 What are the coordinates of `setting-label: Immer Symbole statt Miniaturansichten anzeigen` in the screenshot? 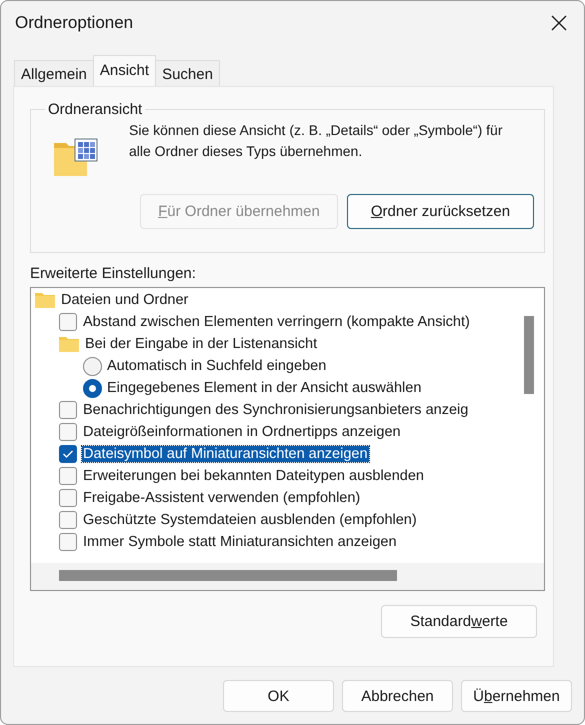 It's located at (240, 542).